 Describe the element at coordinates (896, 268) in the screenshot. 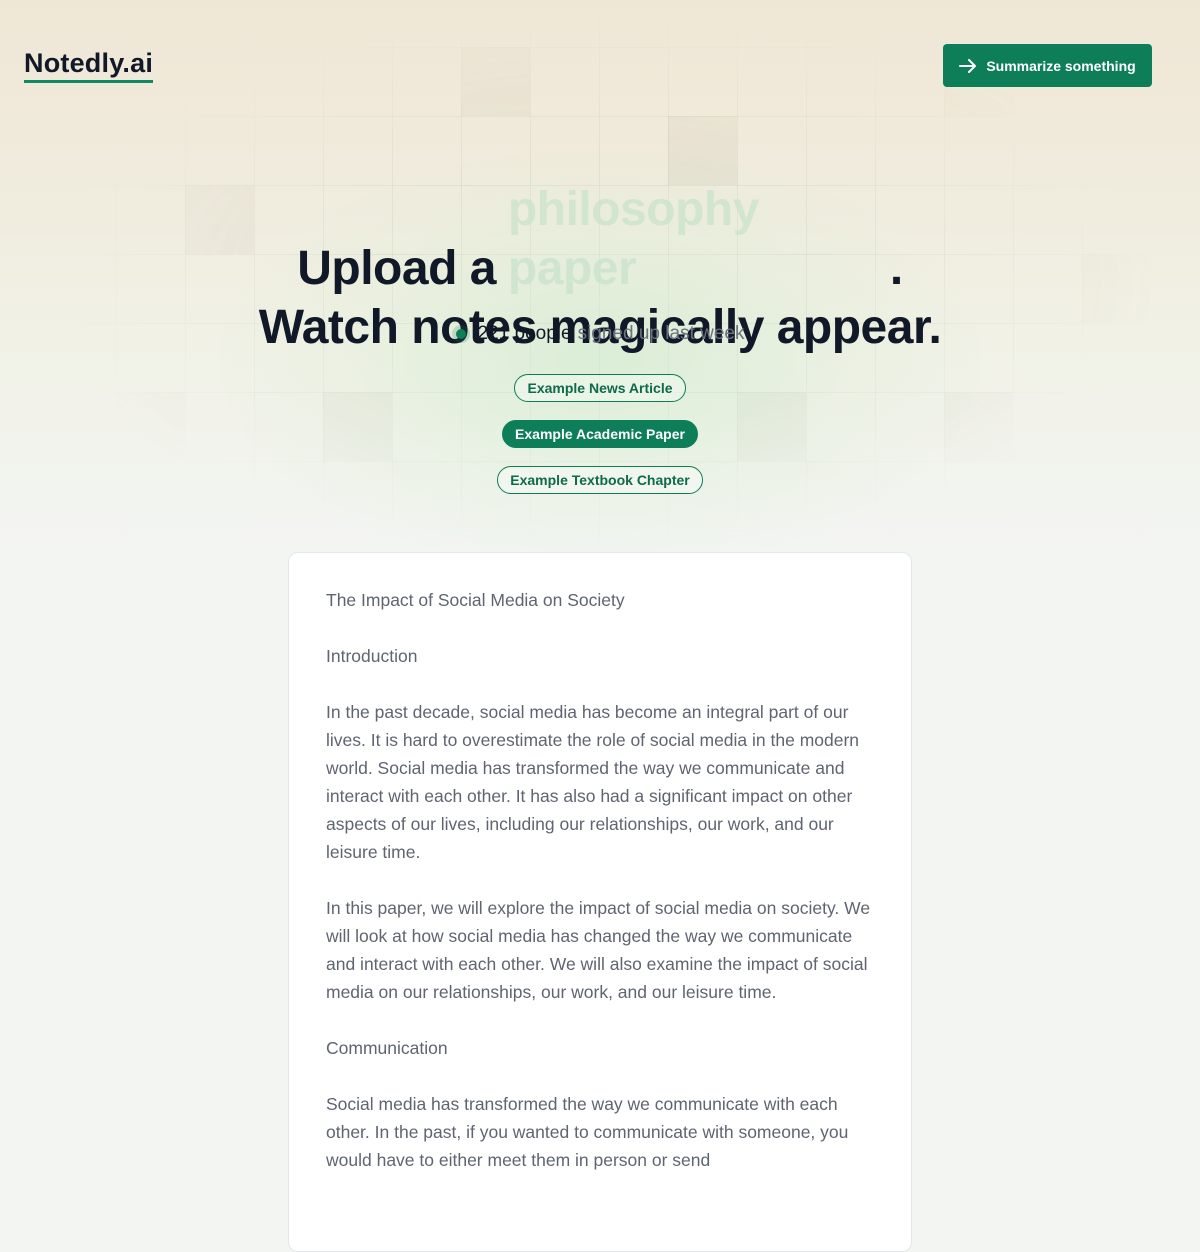

I see `headline-period: .` at that location.